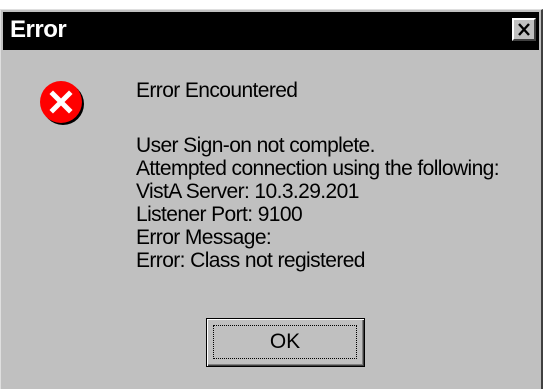  I want to click on message-line: User Sign-on not complete., so click(255, 145).